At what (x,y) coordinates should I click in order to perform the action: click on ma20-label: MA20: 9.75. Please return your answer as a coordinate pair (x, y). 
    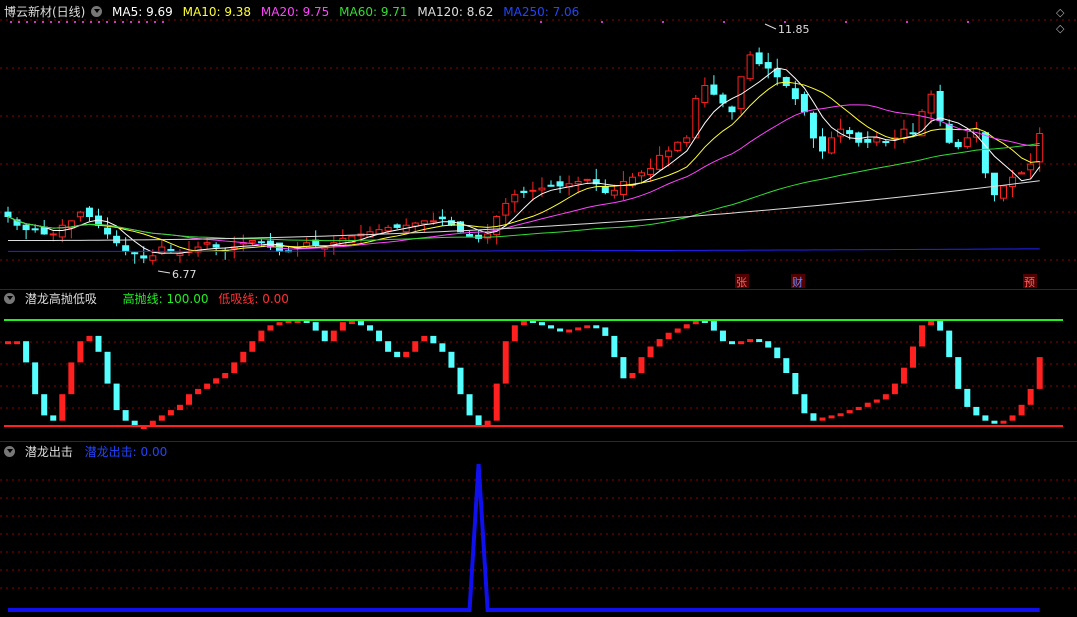
    Looking at the image, I should click on (295, 12).